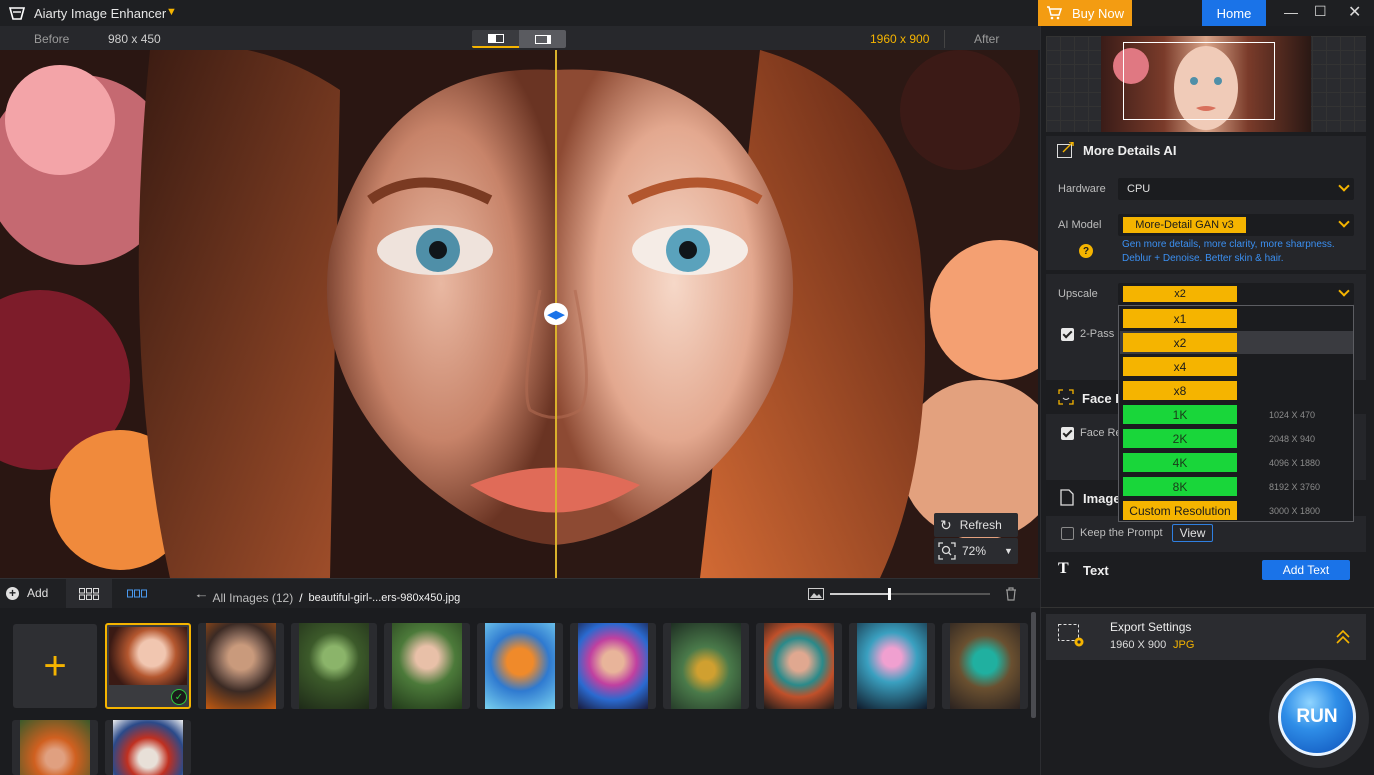 This screenshot has height=775, width=1374. What do you see at coordinates (1295, 511) in the screenshot?
I see `upscale-option-resolution: 3000 X 1800` at bounding box center [1295, 511].